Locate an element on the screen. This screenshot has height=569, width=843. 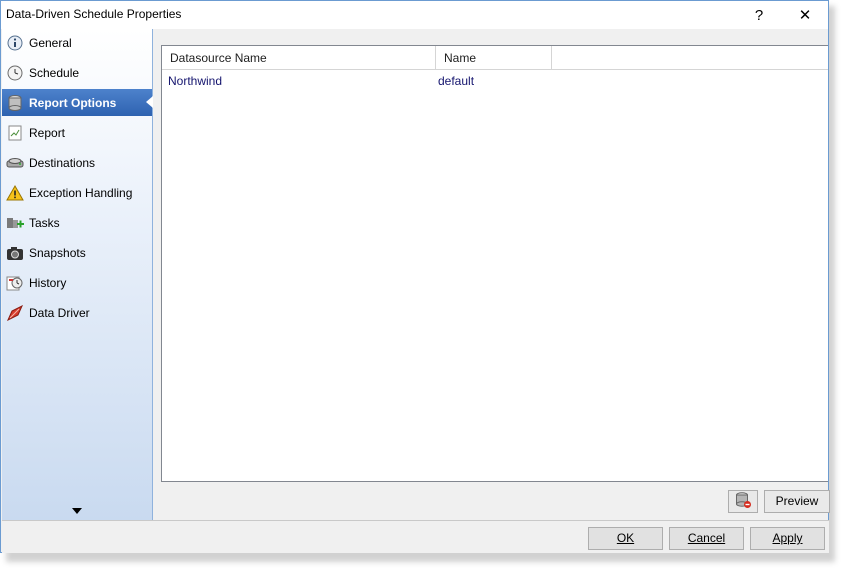
cancel-button-label: Cancel is located at coordinates (706, 538).